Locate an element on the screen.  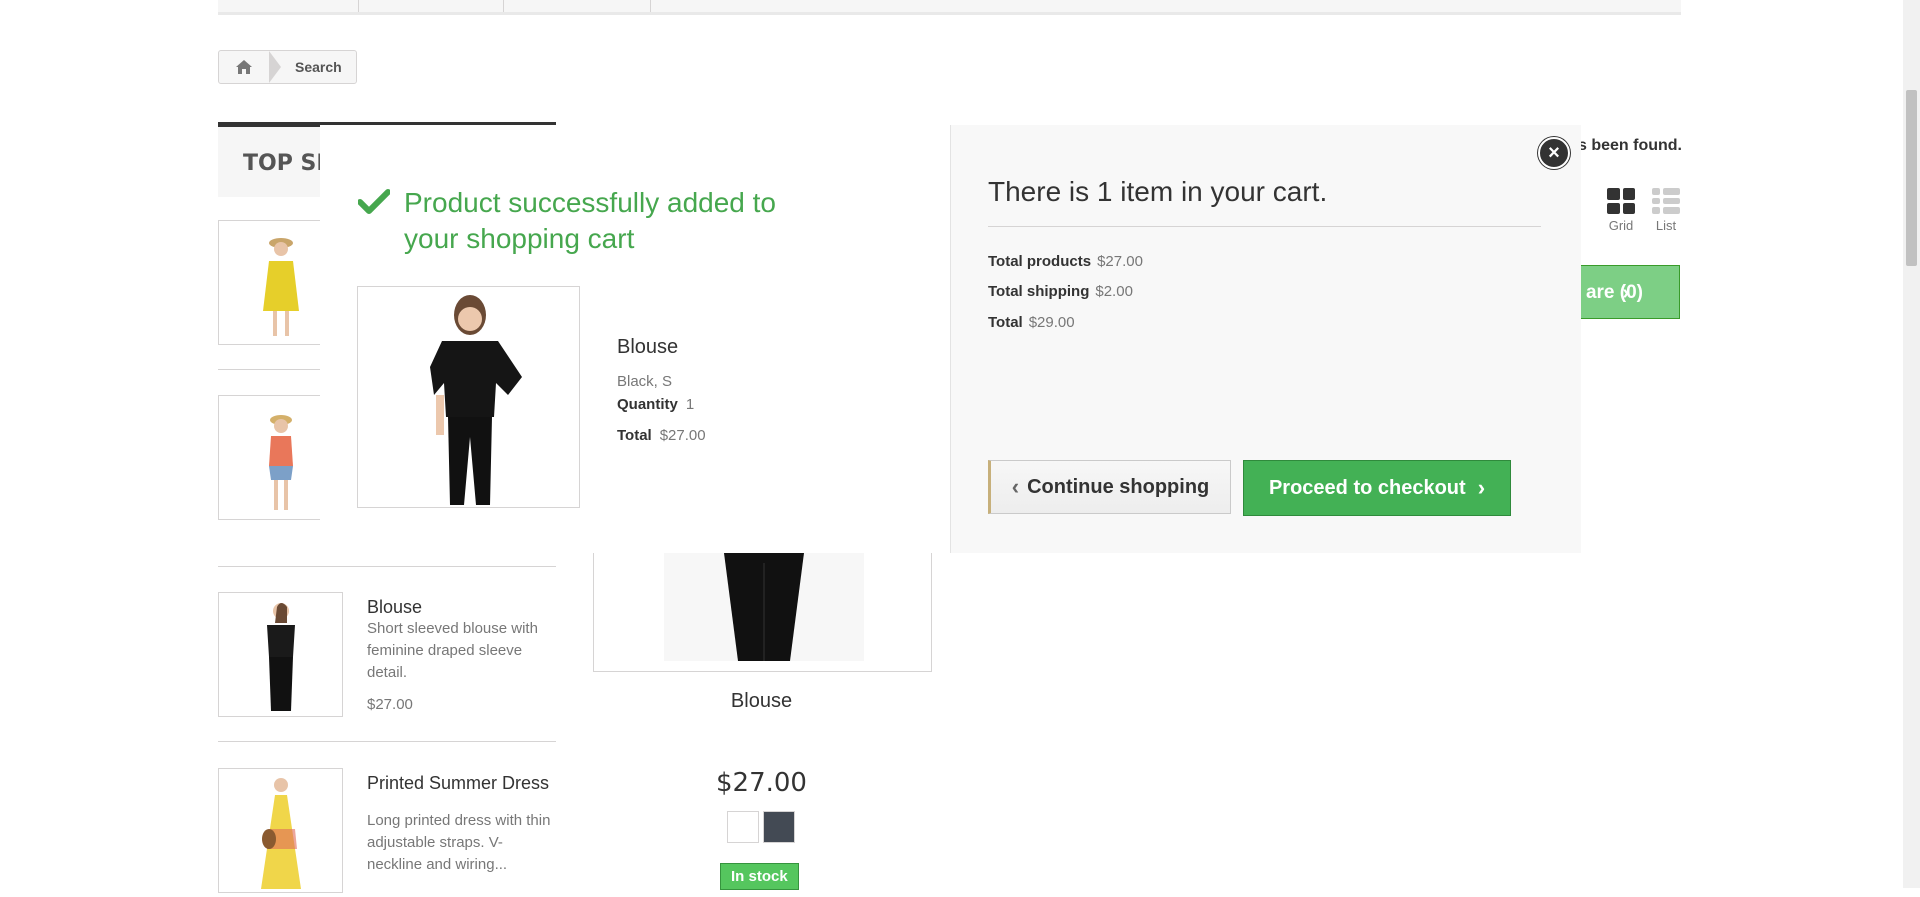
modal-product-image is located at coordinates (468, 397).